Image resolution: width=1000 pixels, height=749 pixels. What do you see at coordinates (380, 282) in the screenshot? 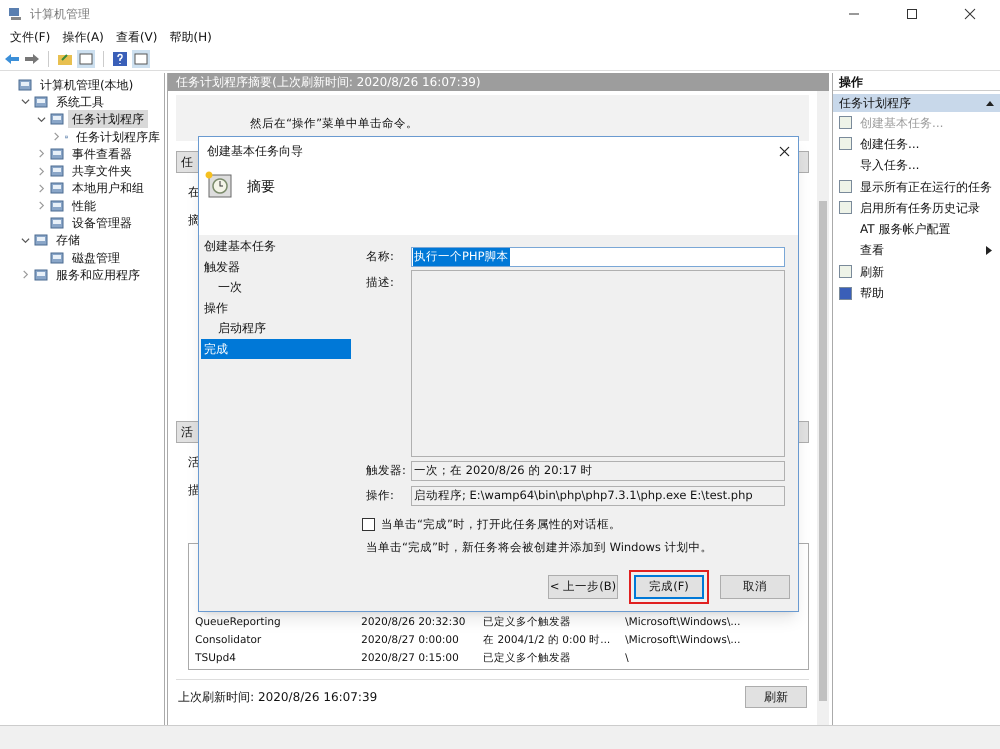
I see `description-label: 描述:` at bounding box center [380, 282].